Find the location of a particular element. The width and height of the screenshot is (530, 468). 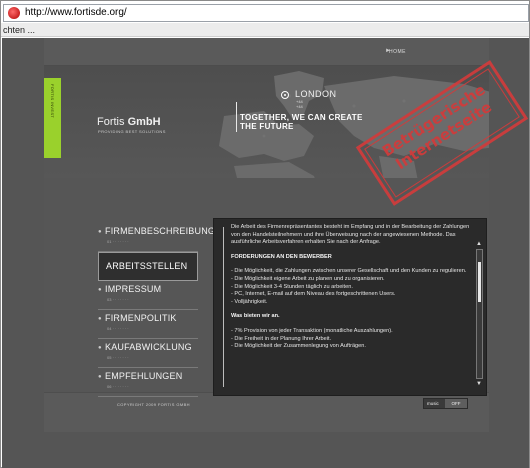

location-marker-icon is located at coordinates (285, 95).